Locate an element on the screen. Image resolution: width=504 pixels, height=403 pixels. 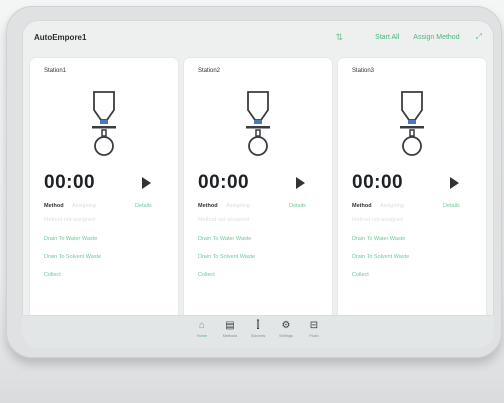
nav-label: Methods is located at coordinates (230, 336).